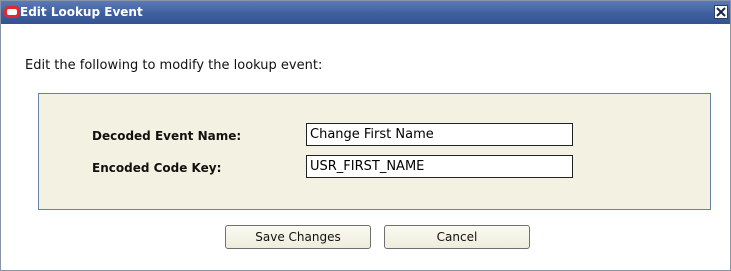 This screenshot has height=271, width=731. I want to click on oracle-logo-icon, so click(12, 12).